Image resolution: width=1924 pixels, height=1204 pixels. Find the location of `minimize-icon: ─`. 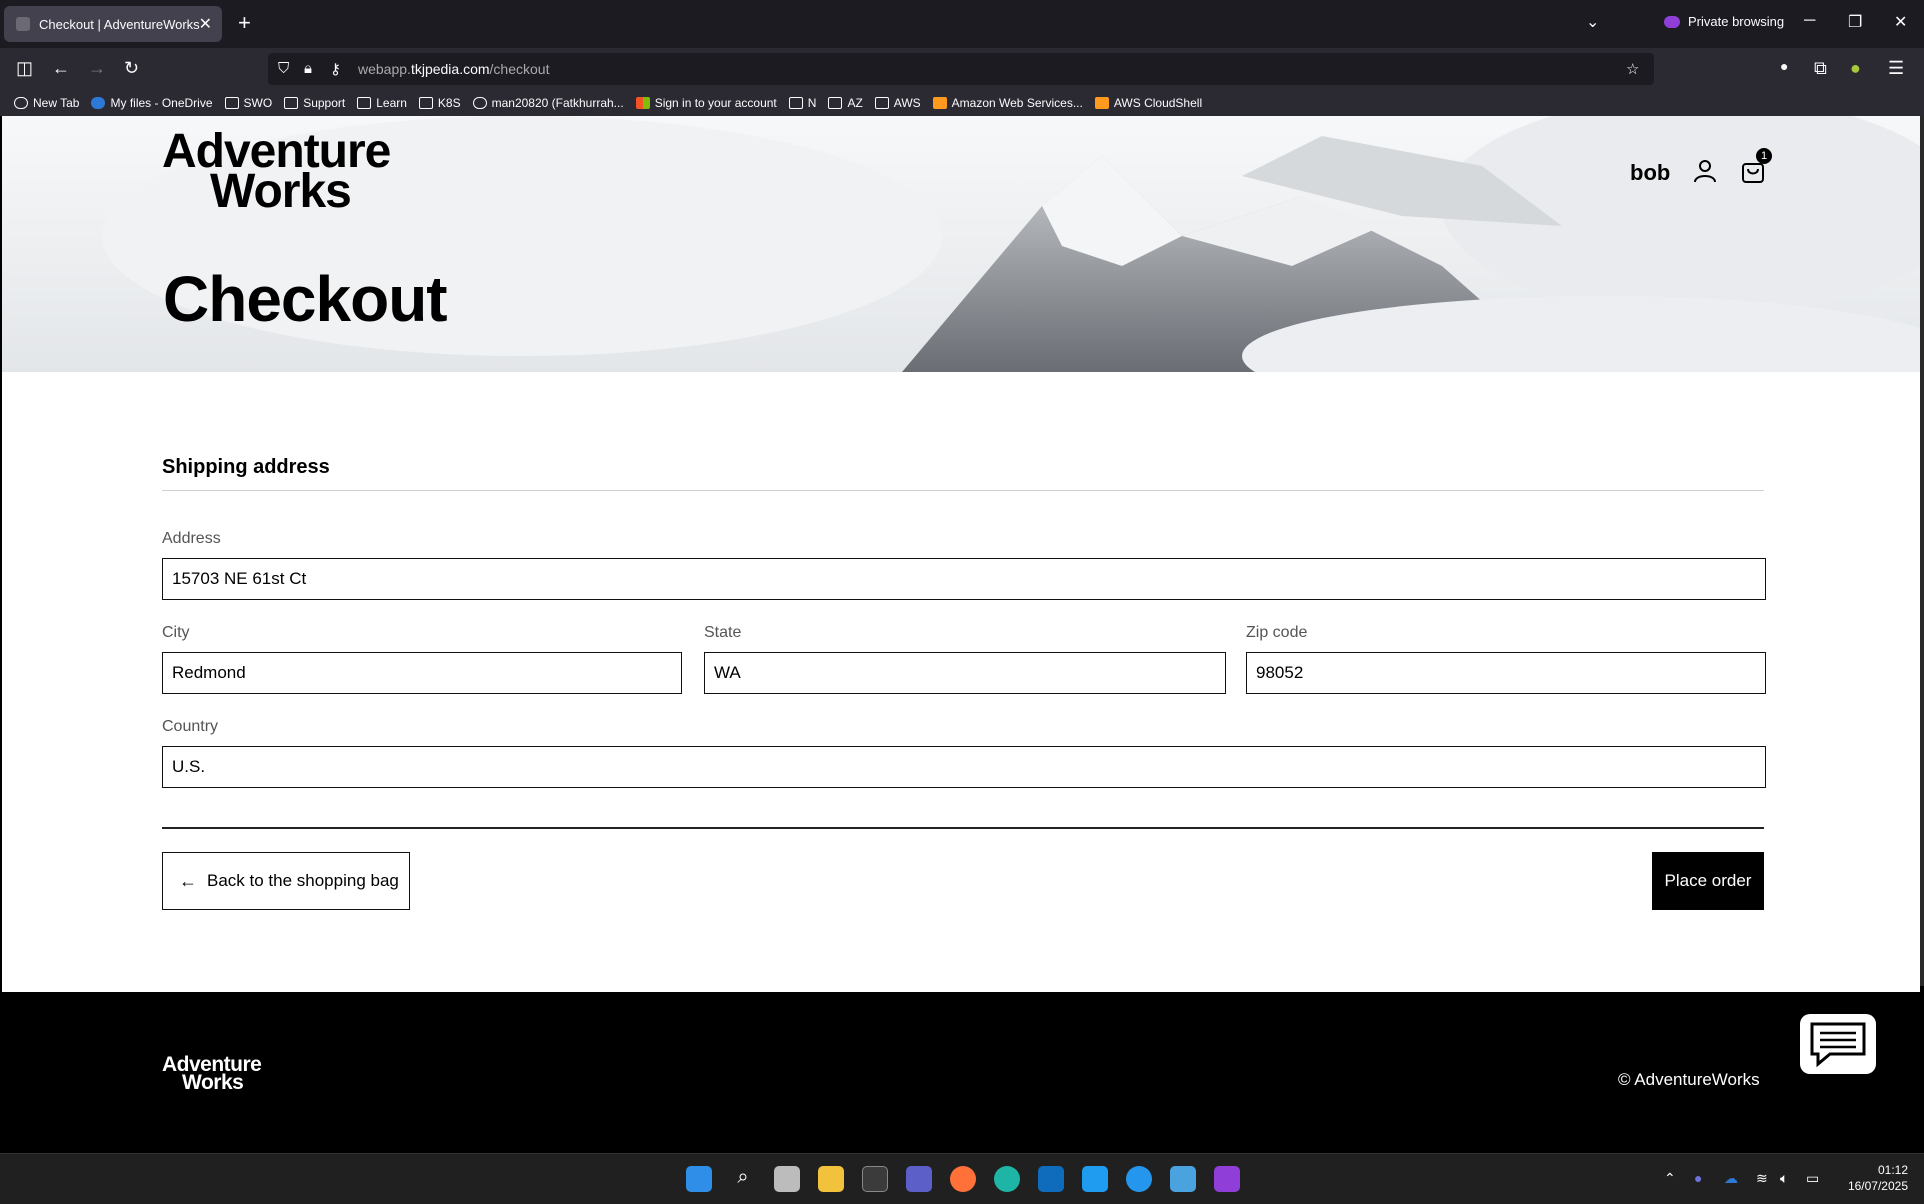

minimize-icon: ─ is located at coordinates (1809, 21).